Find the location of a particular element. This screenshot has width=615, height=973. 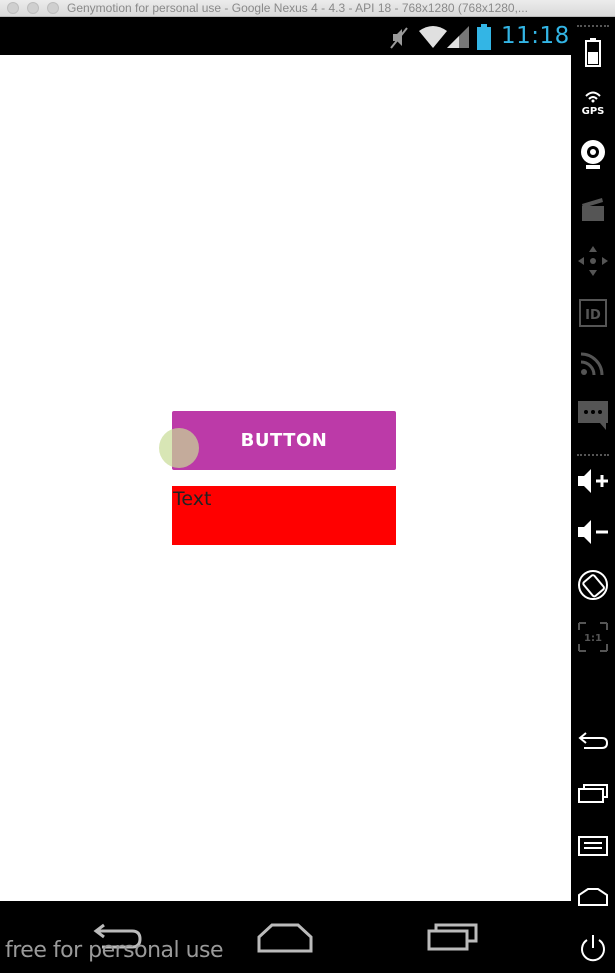

battery-icon is located at coordinates (484, 37).